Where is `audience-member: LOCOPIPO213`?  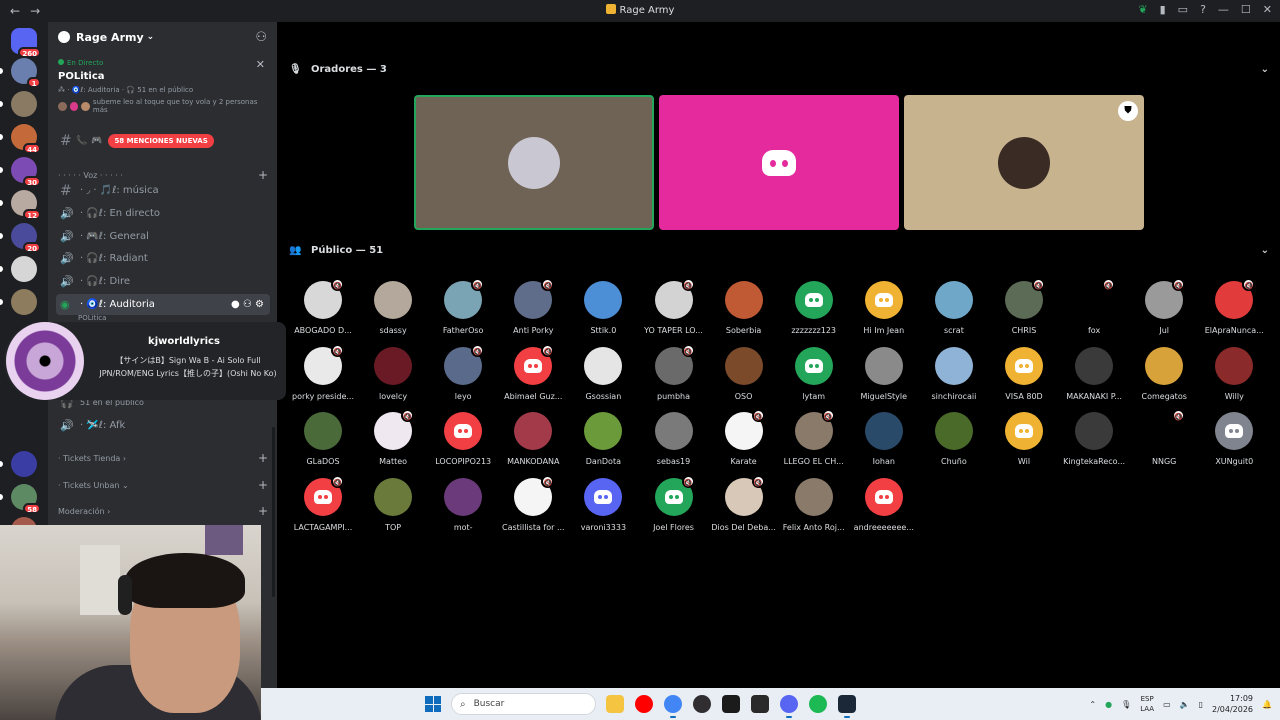 audience-member: LOCOPIPO213 is located at coordinates (463, 439).